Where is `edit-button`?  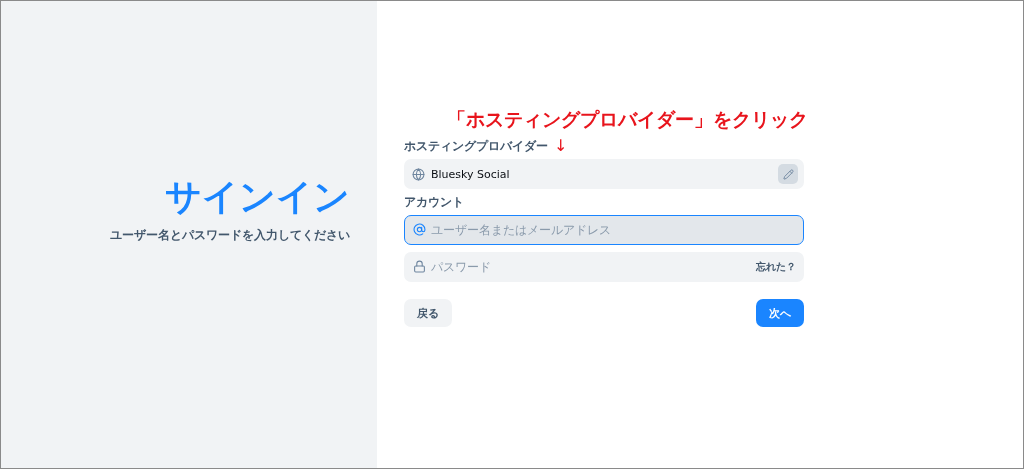
edit-button is located at coordinates (788, 174).